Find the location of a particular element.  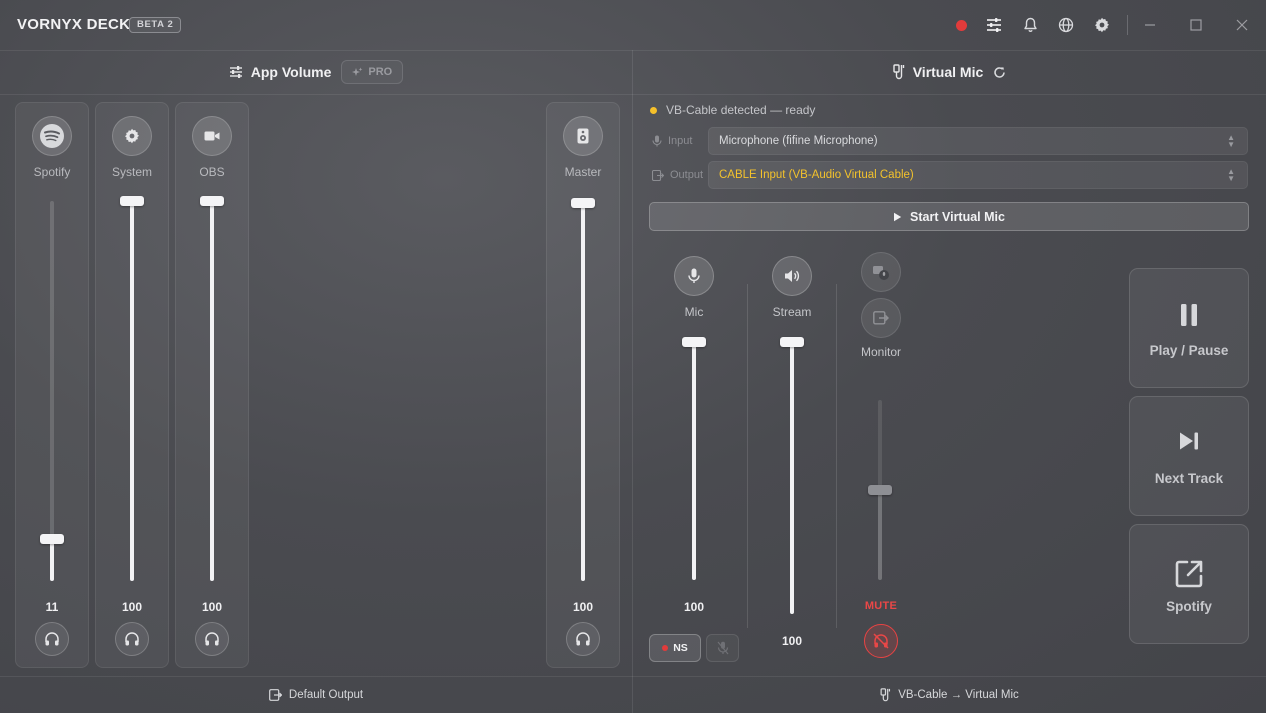

gear-icon is located at coordinates (132, 136).